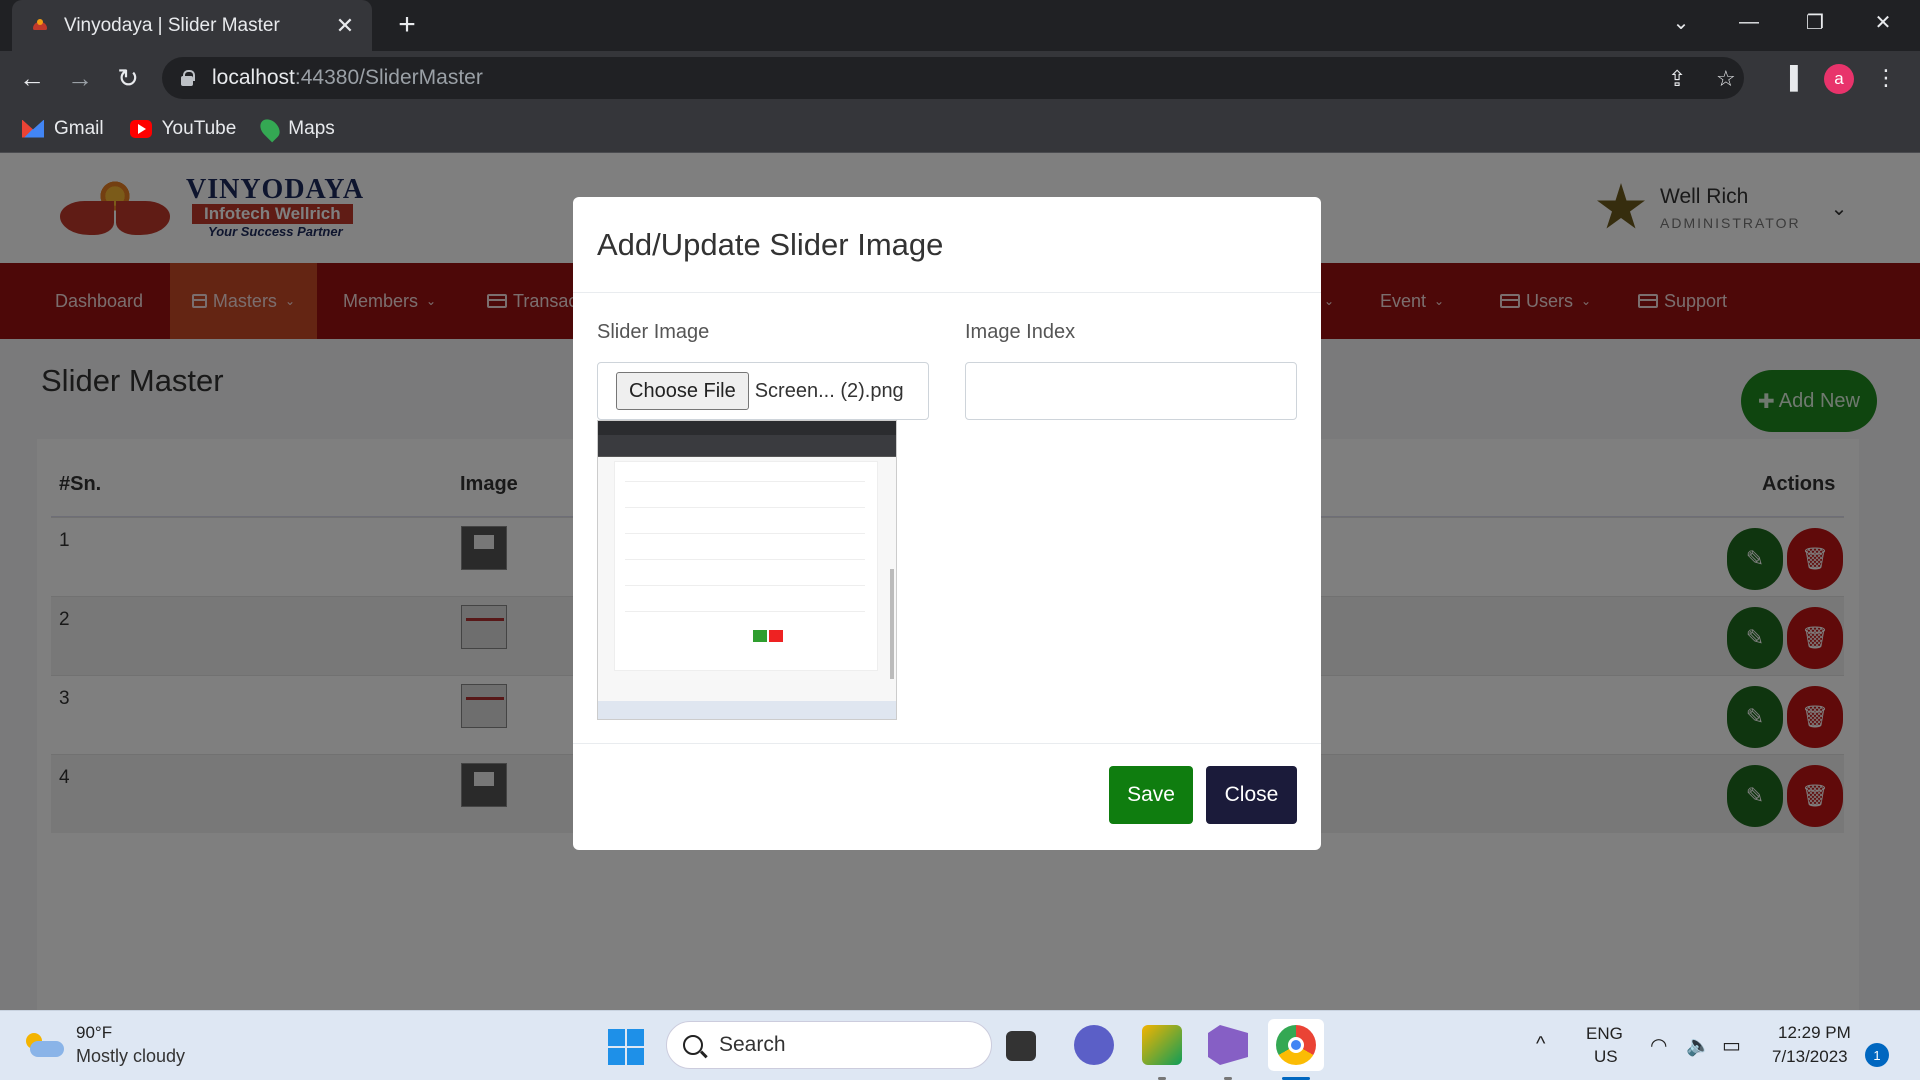  I want to click on url-path: :44380/SliderMaster, so click(388, 77).